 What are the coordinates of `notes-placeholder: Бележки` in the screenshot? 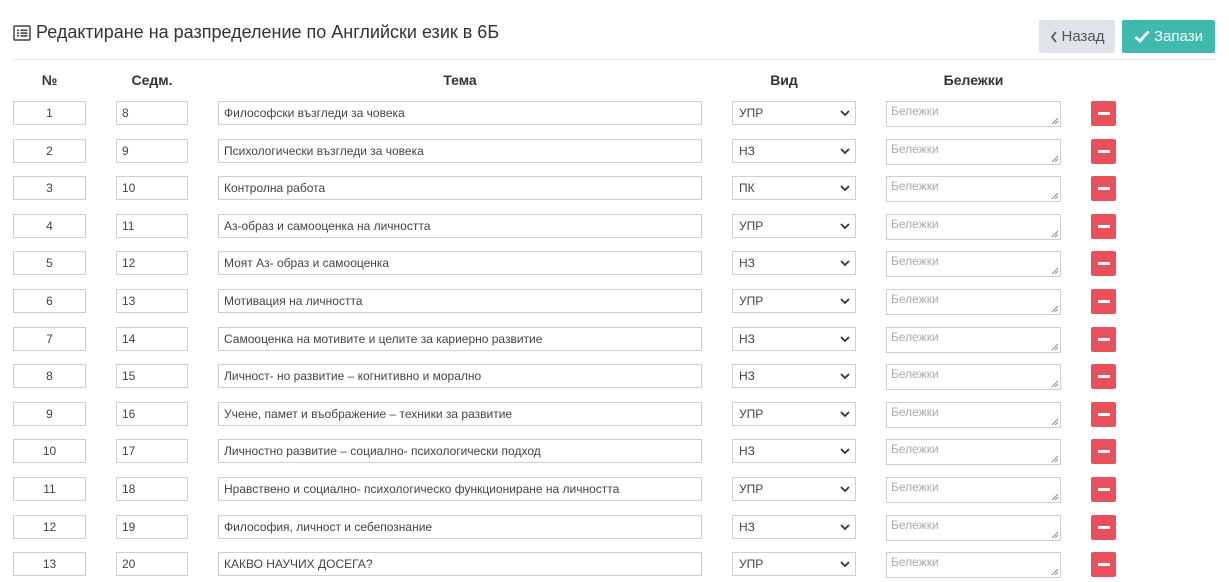 It's located at (915, 449).